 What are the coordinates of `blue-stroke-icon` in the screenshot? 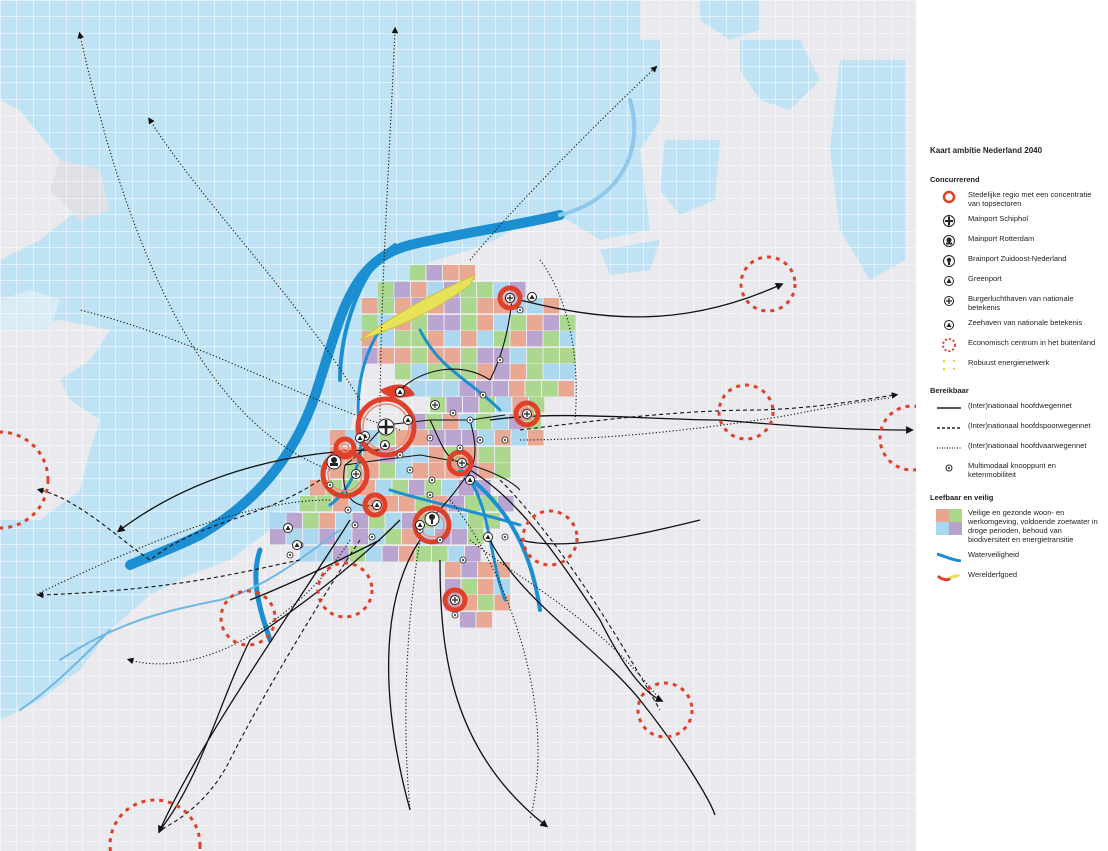 It's located at (949, 557).